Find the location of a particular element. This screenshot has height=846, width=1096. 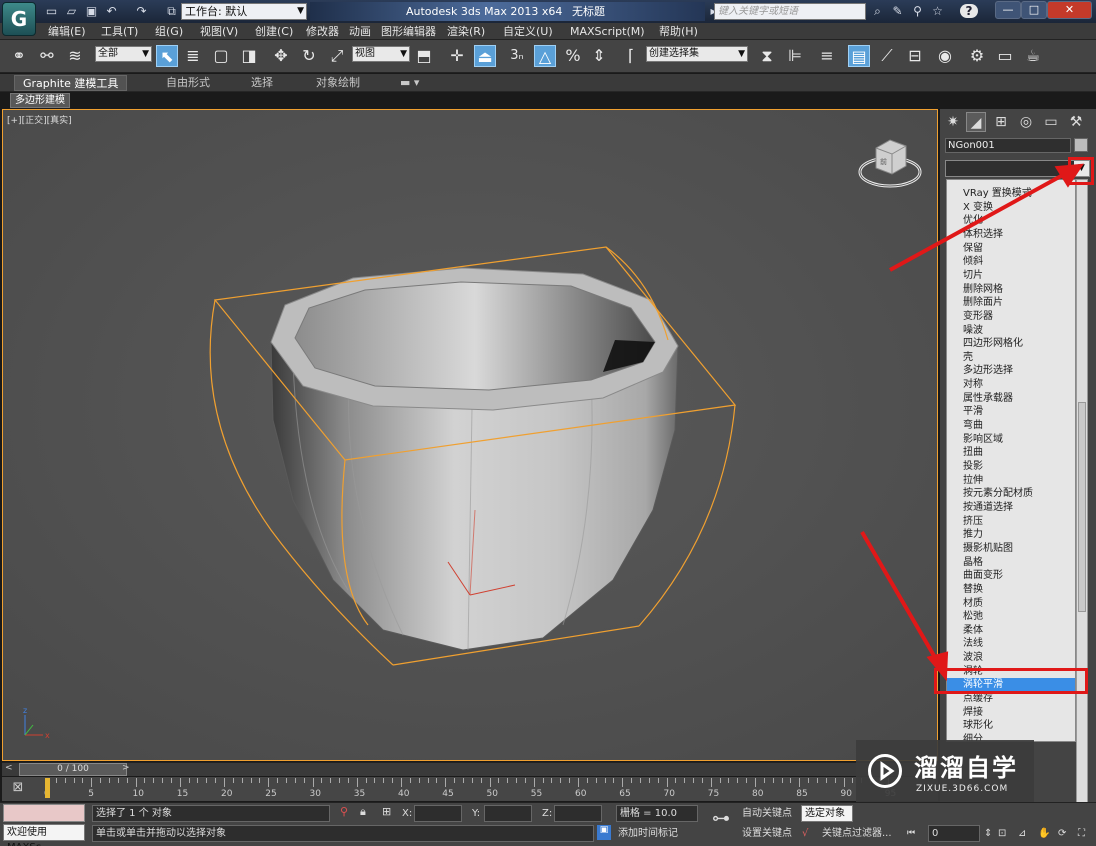

unlink-icon: ⚯ is located at coordinates (47, 56).